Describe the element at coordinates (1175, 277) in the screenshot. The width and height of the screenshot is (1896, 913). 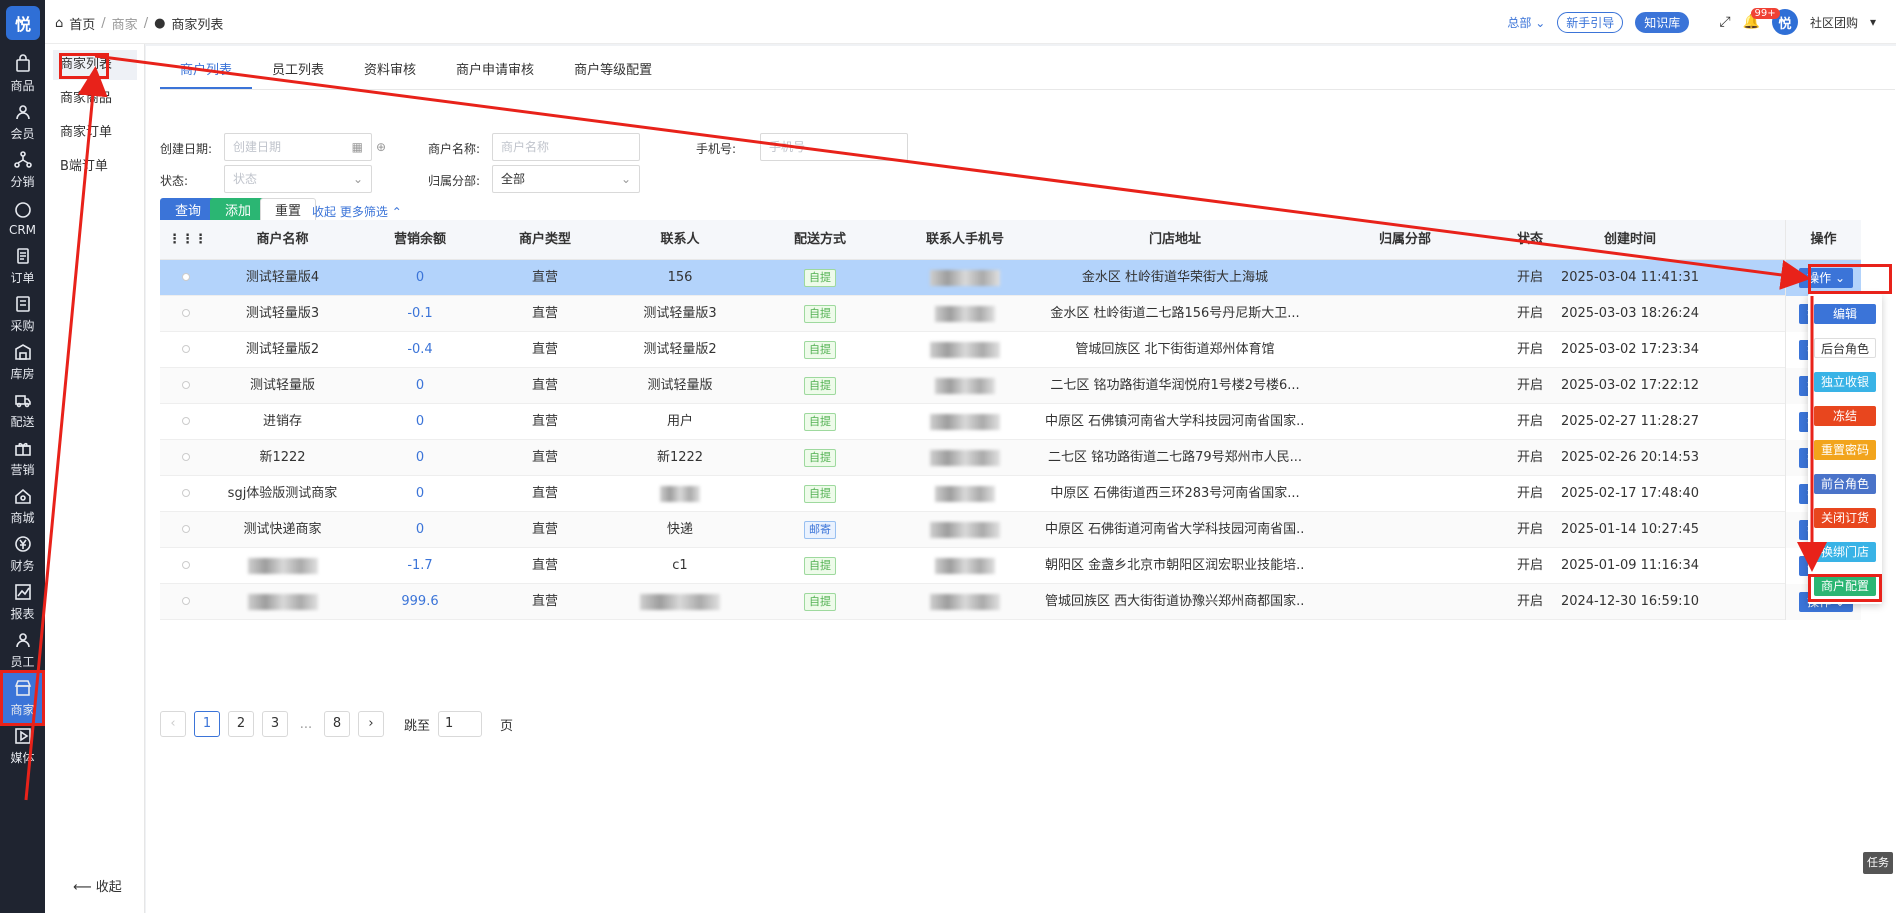
I see `cell-address: 金水区 杜岭街道华荣街大上海城` at that location.